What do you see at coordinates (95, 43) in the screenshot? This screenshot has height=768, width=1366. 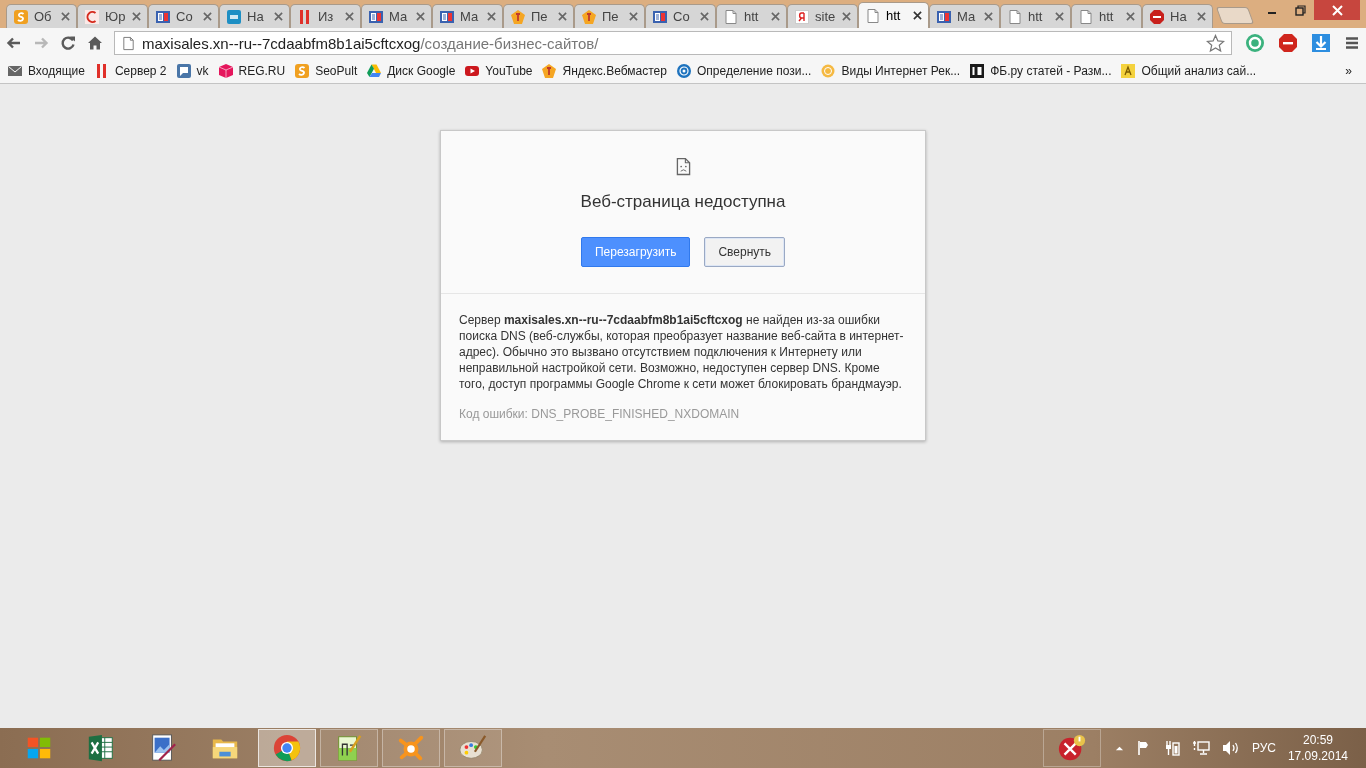 I see `home-icon` at bounding box center [95, 43].